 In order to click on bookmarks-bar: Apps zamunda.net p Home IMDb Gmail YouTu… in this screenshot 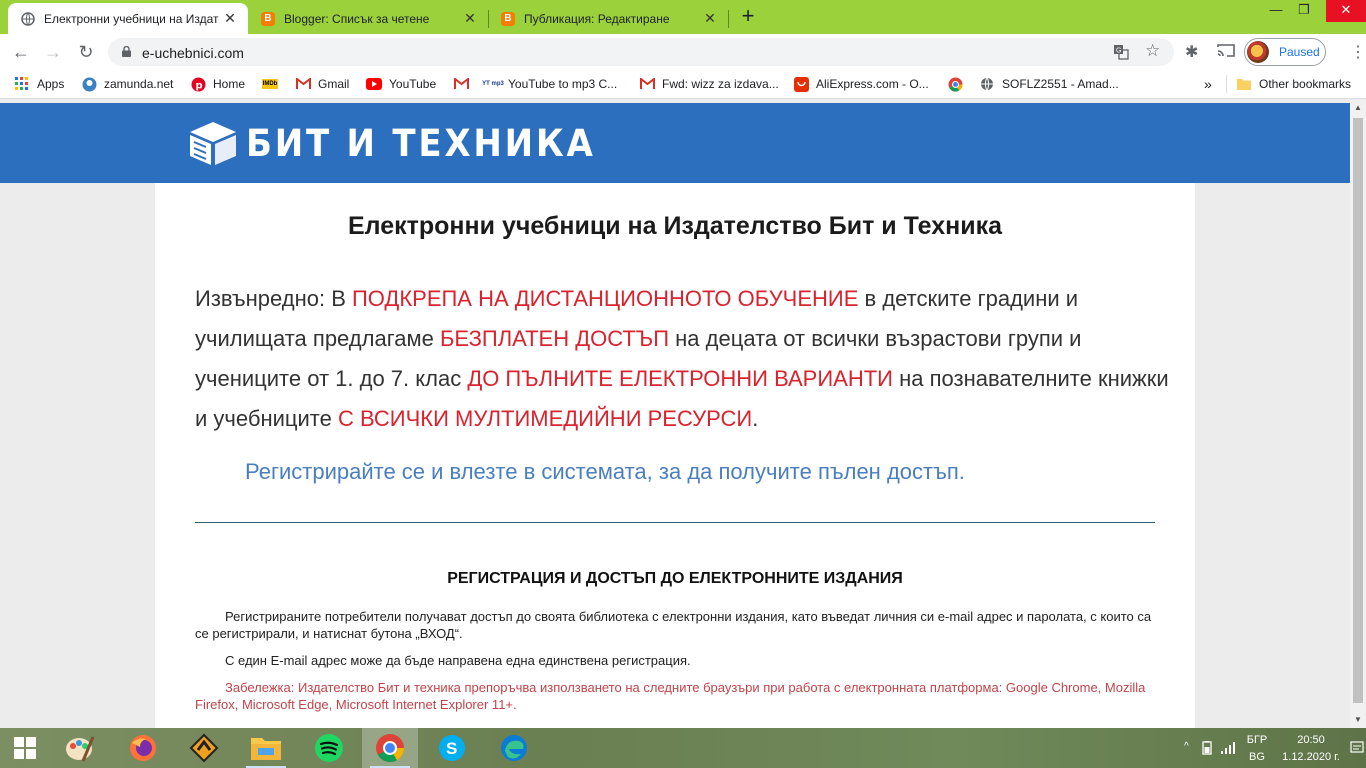, I will do `click(683, 84)`.